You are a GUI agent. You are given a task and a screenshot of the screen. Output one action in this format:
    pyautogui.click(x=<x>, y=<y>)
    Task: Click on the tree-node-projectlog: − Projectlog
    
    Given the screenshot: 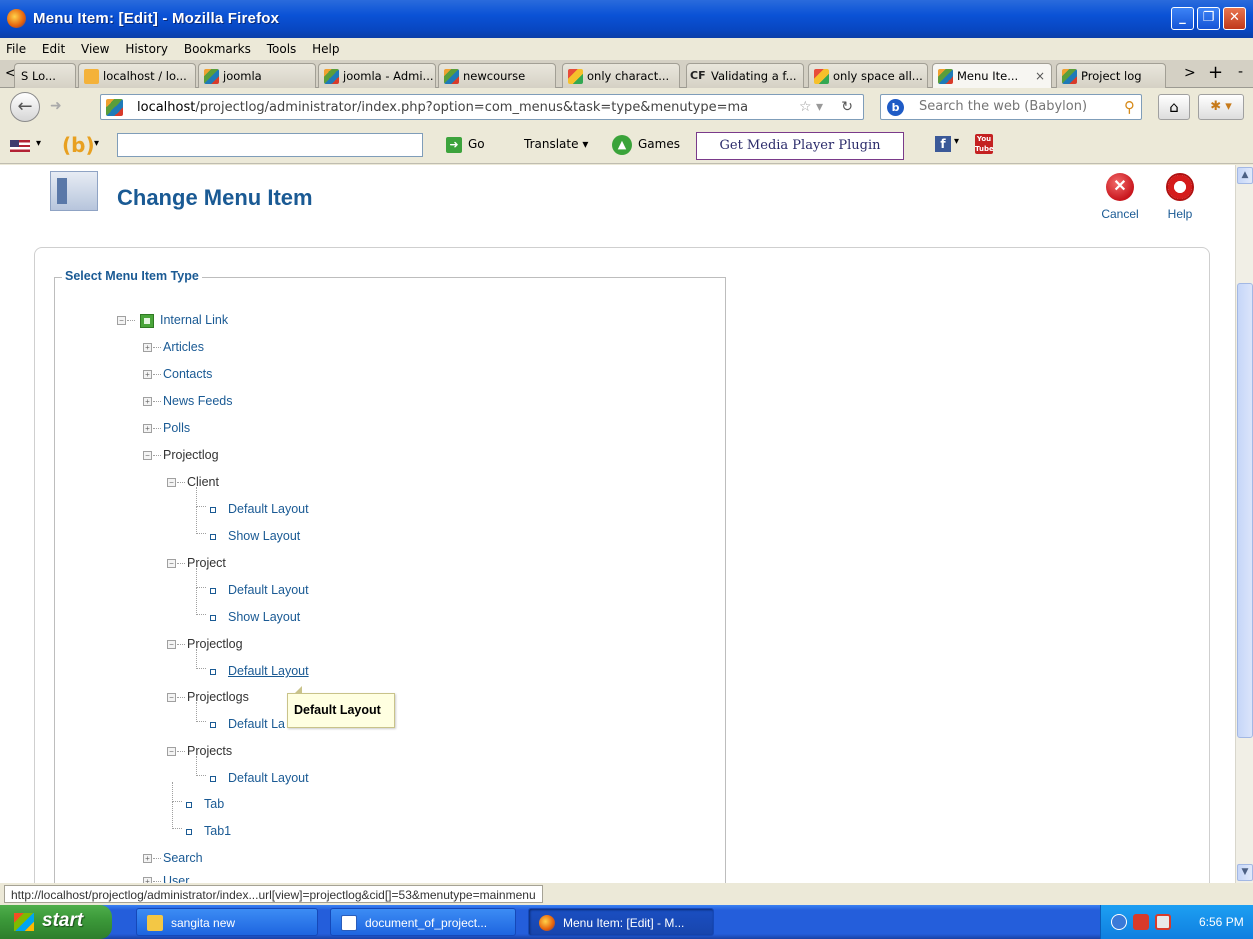 What is the action you would take?
    pyautogui.click(x=181, y=455)
    